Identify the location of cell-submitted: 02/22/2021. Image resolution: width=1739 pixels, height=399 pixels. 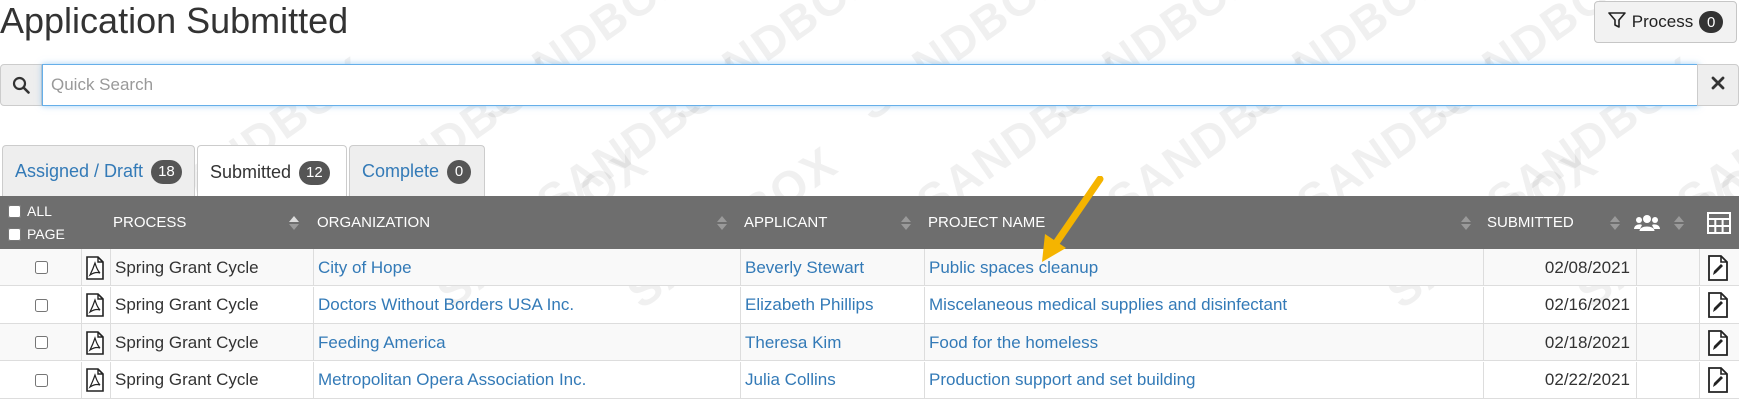
(1587, 379).